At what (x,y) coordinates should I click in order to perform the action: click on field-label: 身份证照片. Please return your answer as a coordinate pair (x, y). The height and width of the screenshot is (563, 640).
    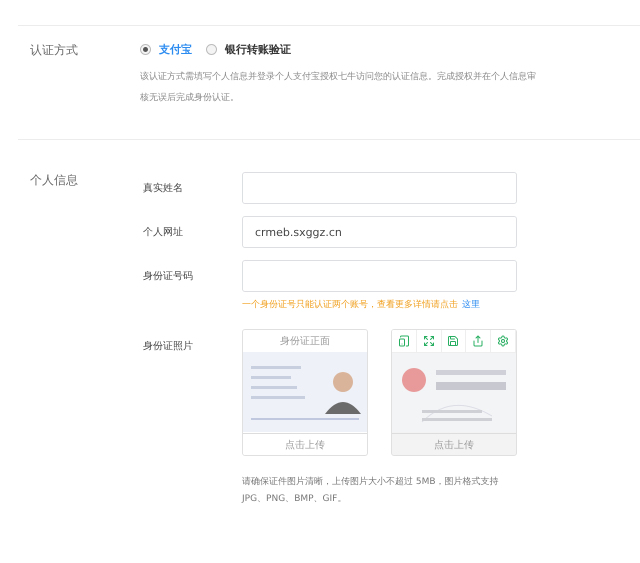
    Looking at the image, I should click on (168, 347).